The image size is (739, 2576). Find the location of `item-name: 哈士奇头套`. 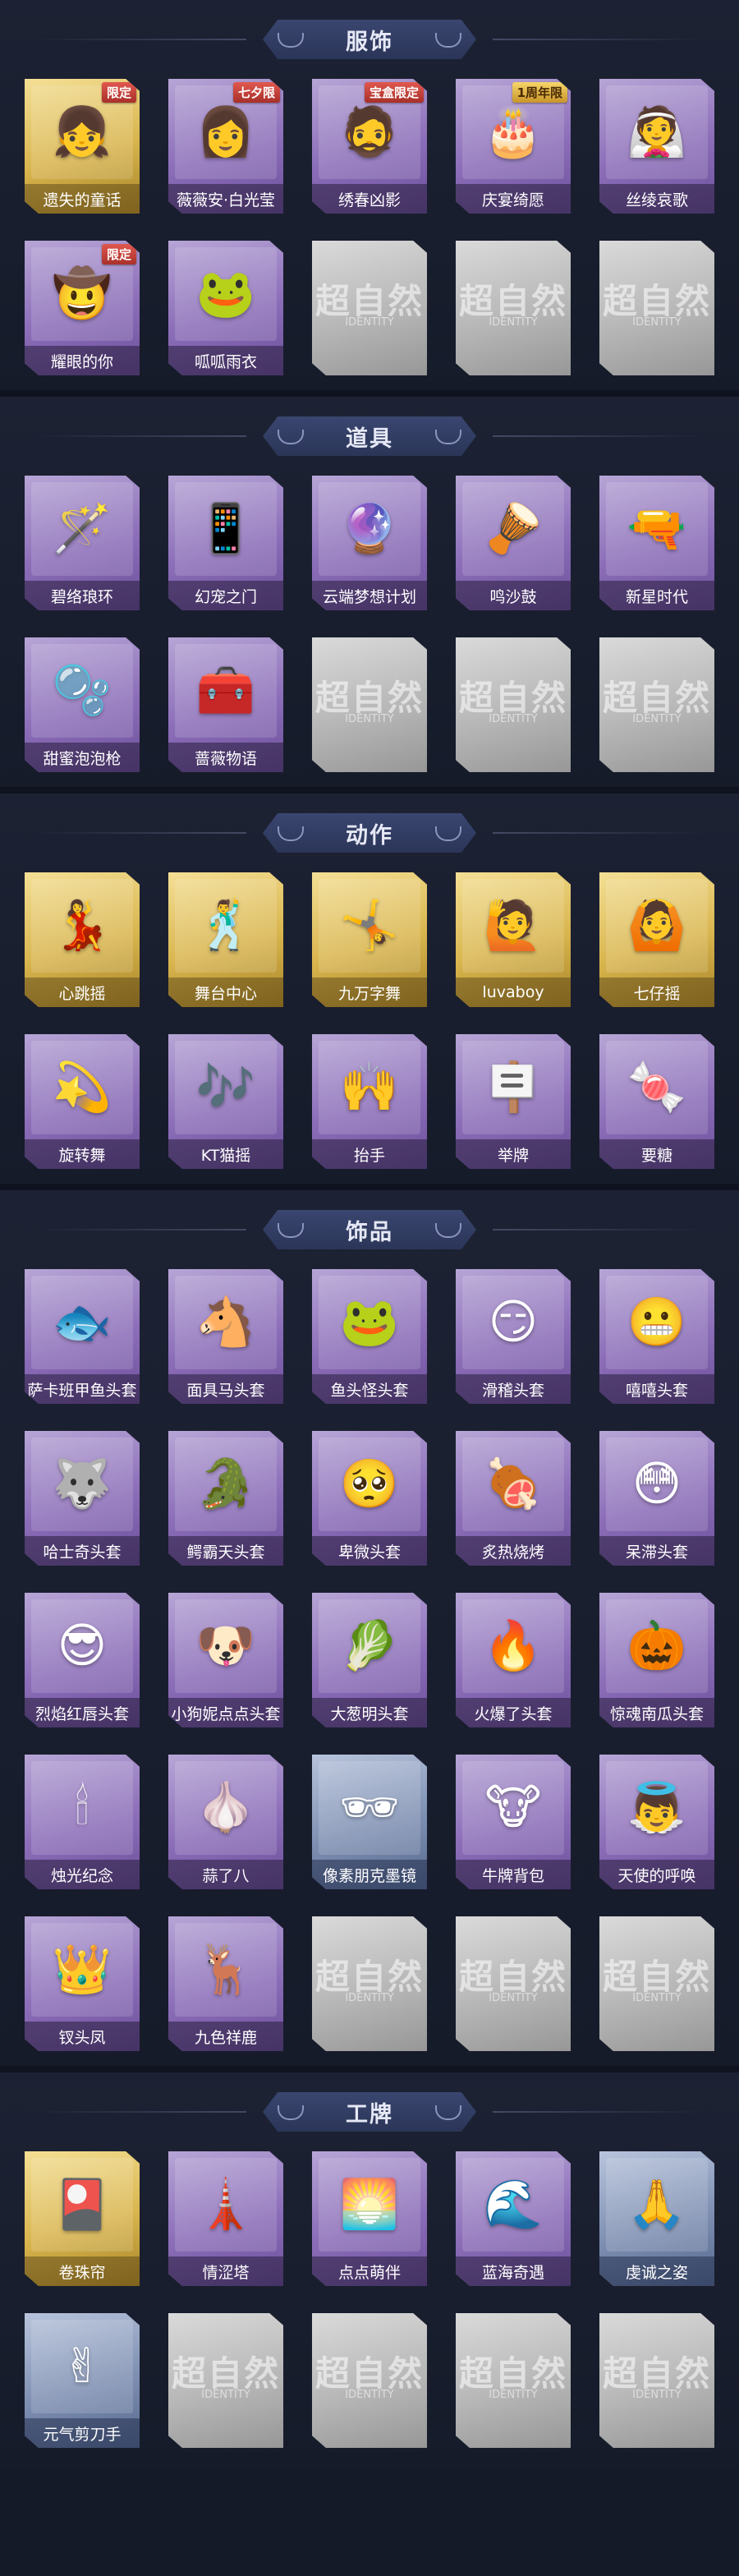

item-name: 哈士奇头套 is located at coordinates (82, 1551).